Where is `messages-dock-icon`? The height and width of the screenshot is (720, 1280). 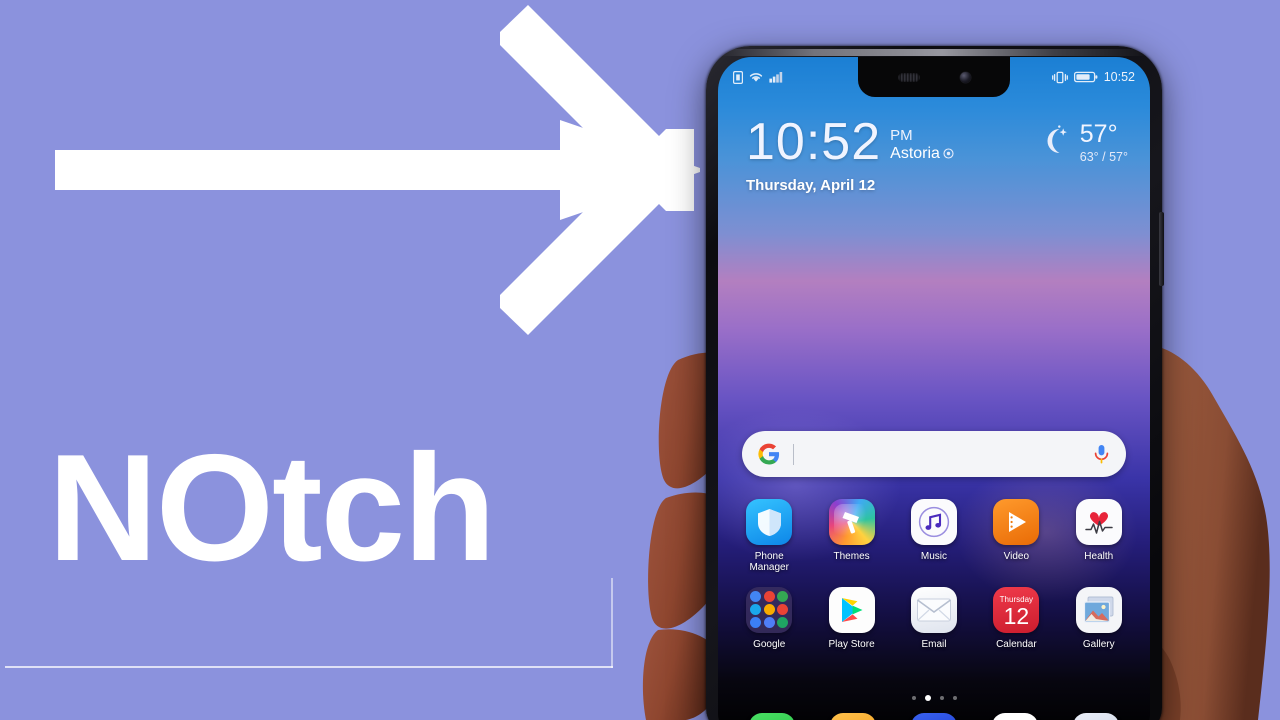 messages-dock-icon is located at coordinates (933, 716).